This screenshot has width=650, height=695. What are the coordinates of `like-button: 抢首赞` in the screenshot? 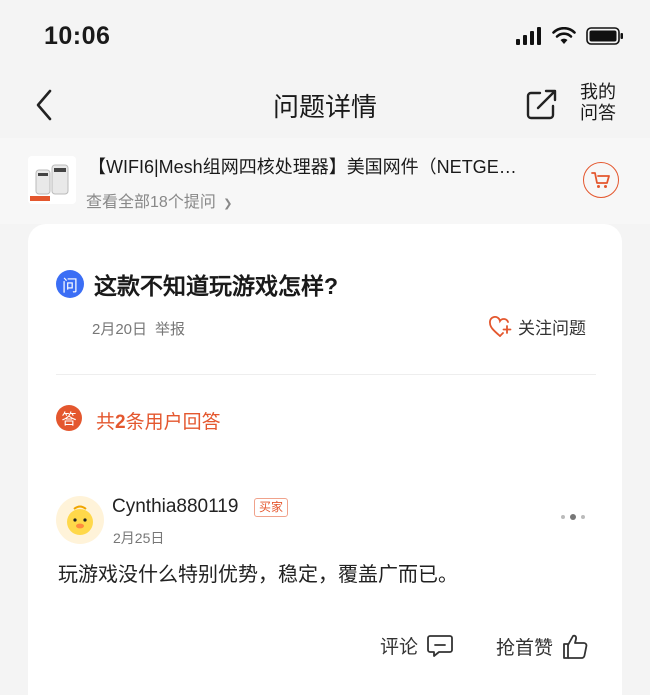 It's located at (542, 646).